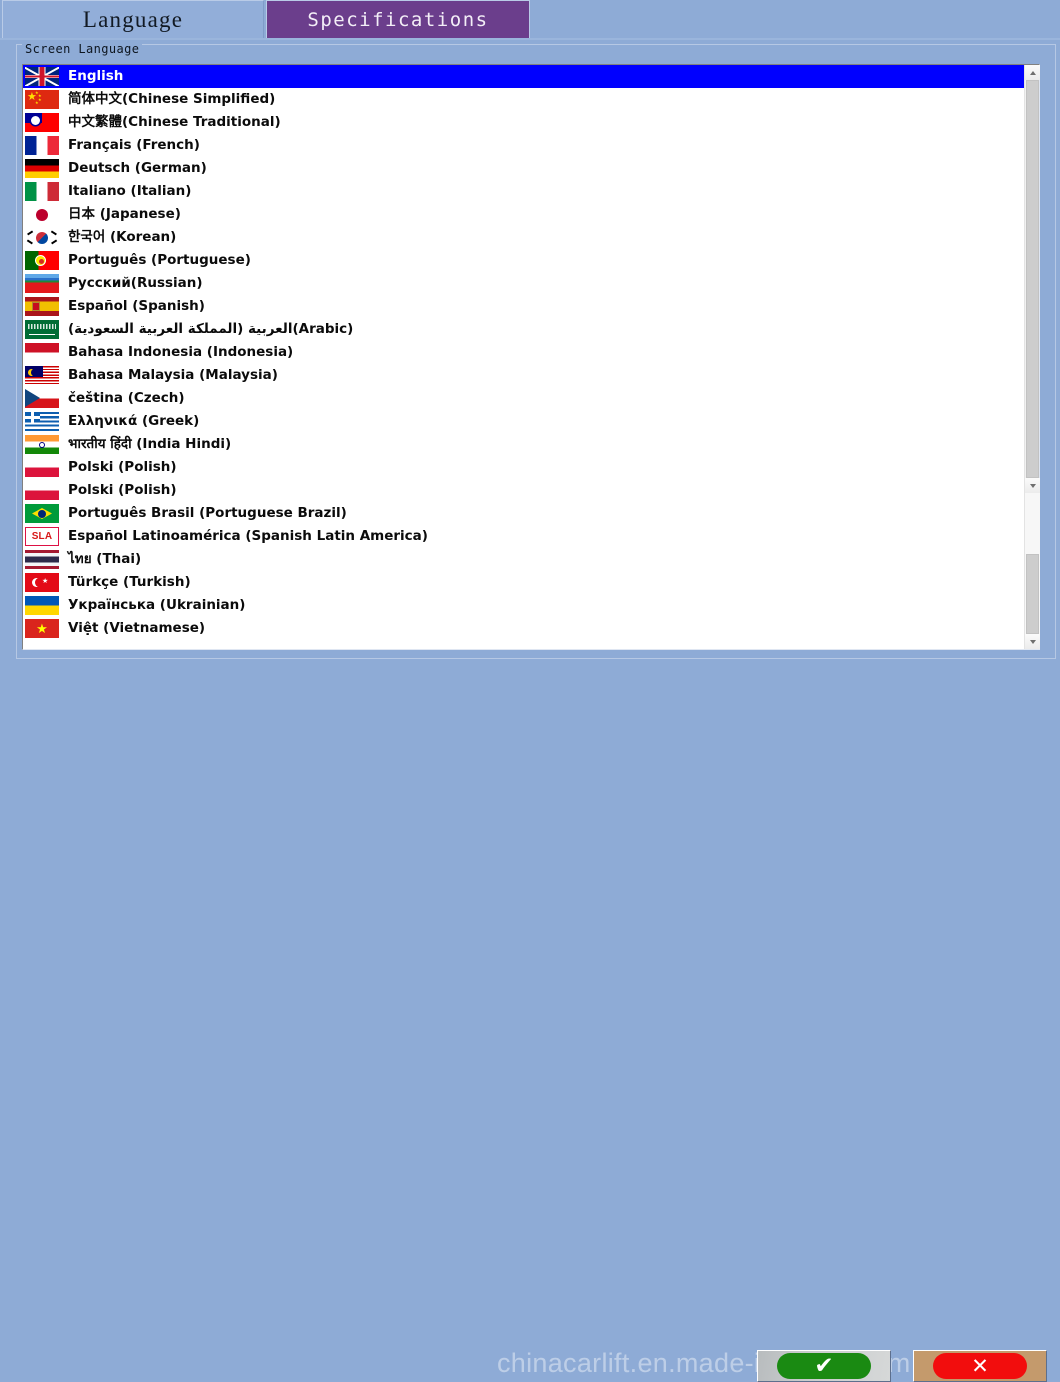 This screenshot has height=1382, width=1060. What do you see at coordinates (523, 582) in the screenshot?
I see `language-list-item: ★ Türkçe (Turkish)` at bounding box center [523, 582].